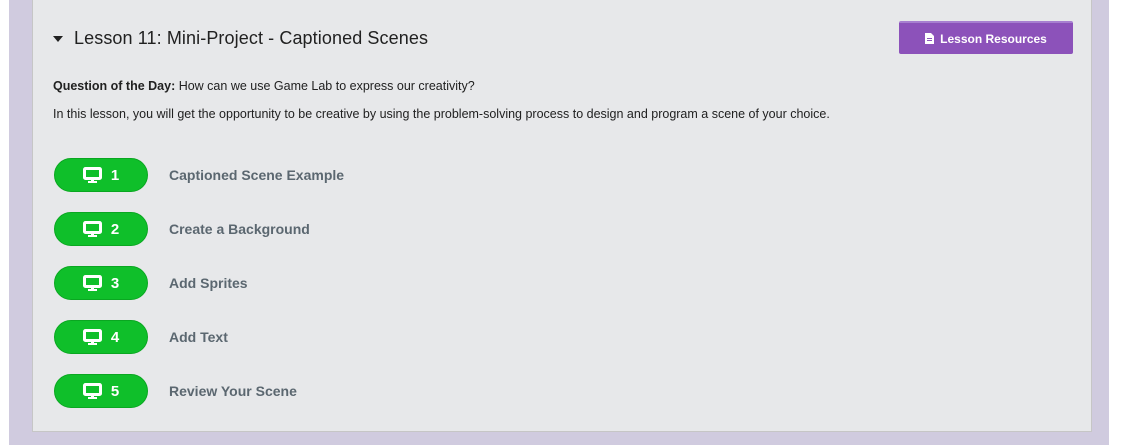 The width and height of the screenshot is (1127, 445). Describe the element at coordinates (58, 39) in the screenshot. I see `caret-down-icon` at that location.